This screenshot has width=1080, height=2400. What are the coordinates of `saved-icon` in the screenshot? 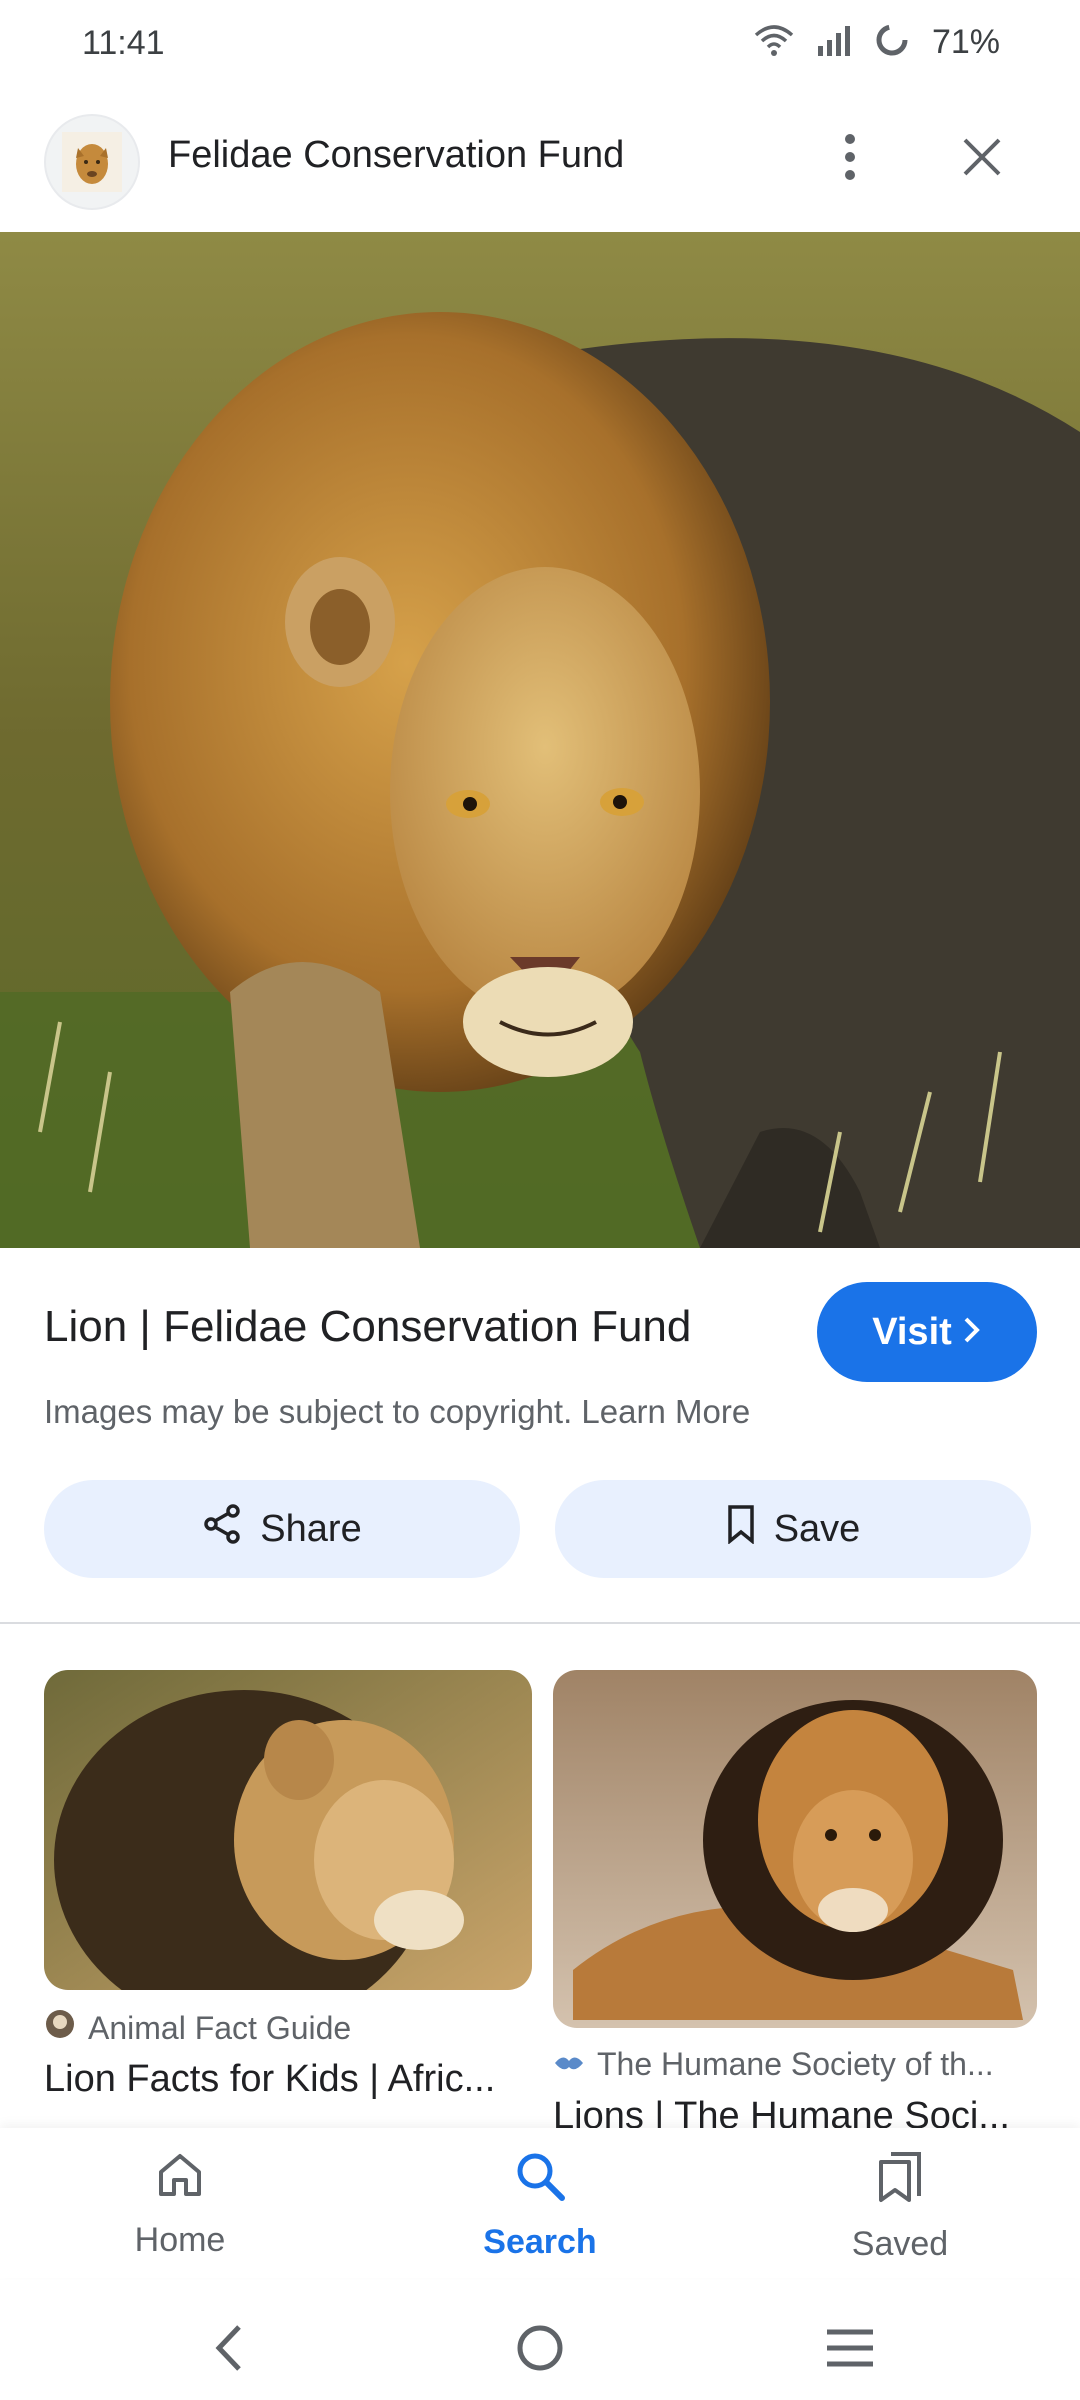 It's located at (900, 2181).